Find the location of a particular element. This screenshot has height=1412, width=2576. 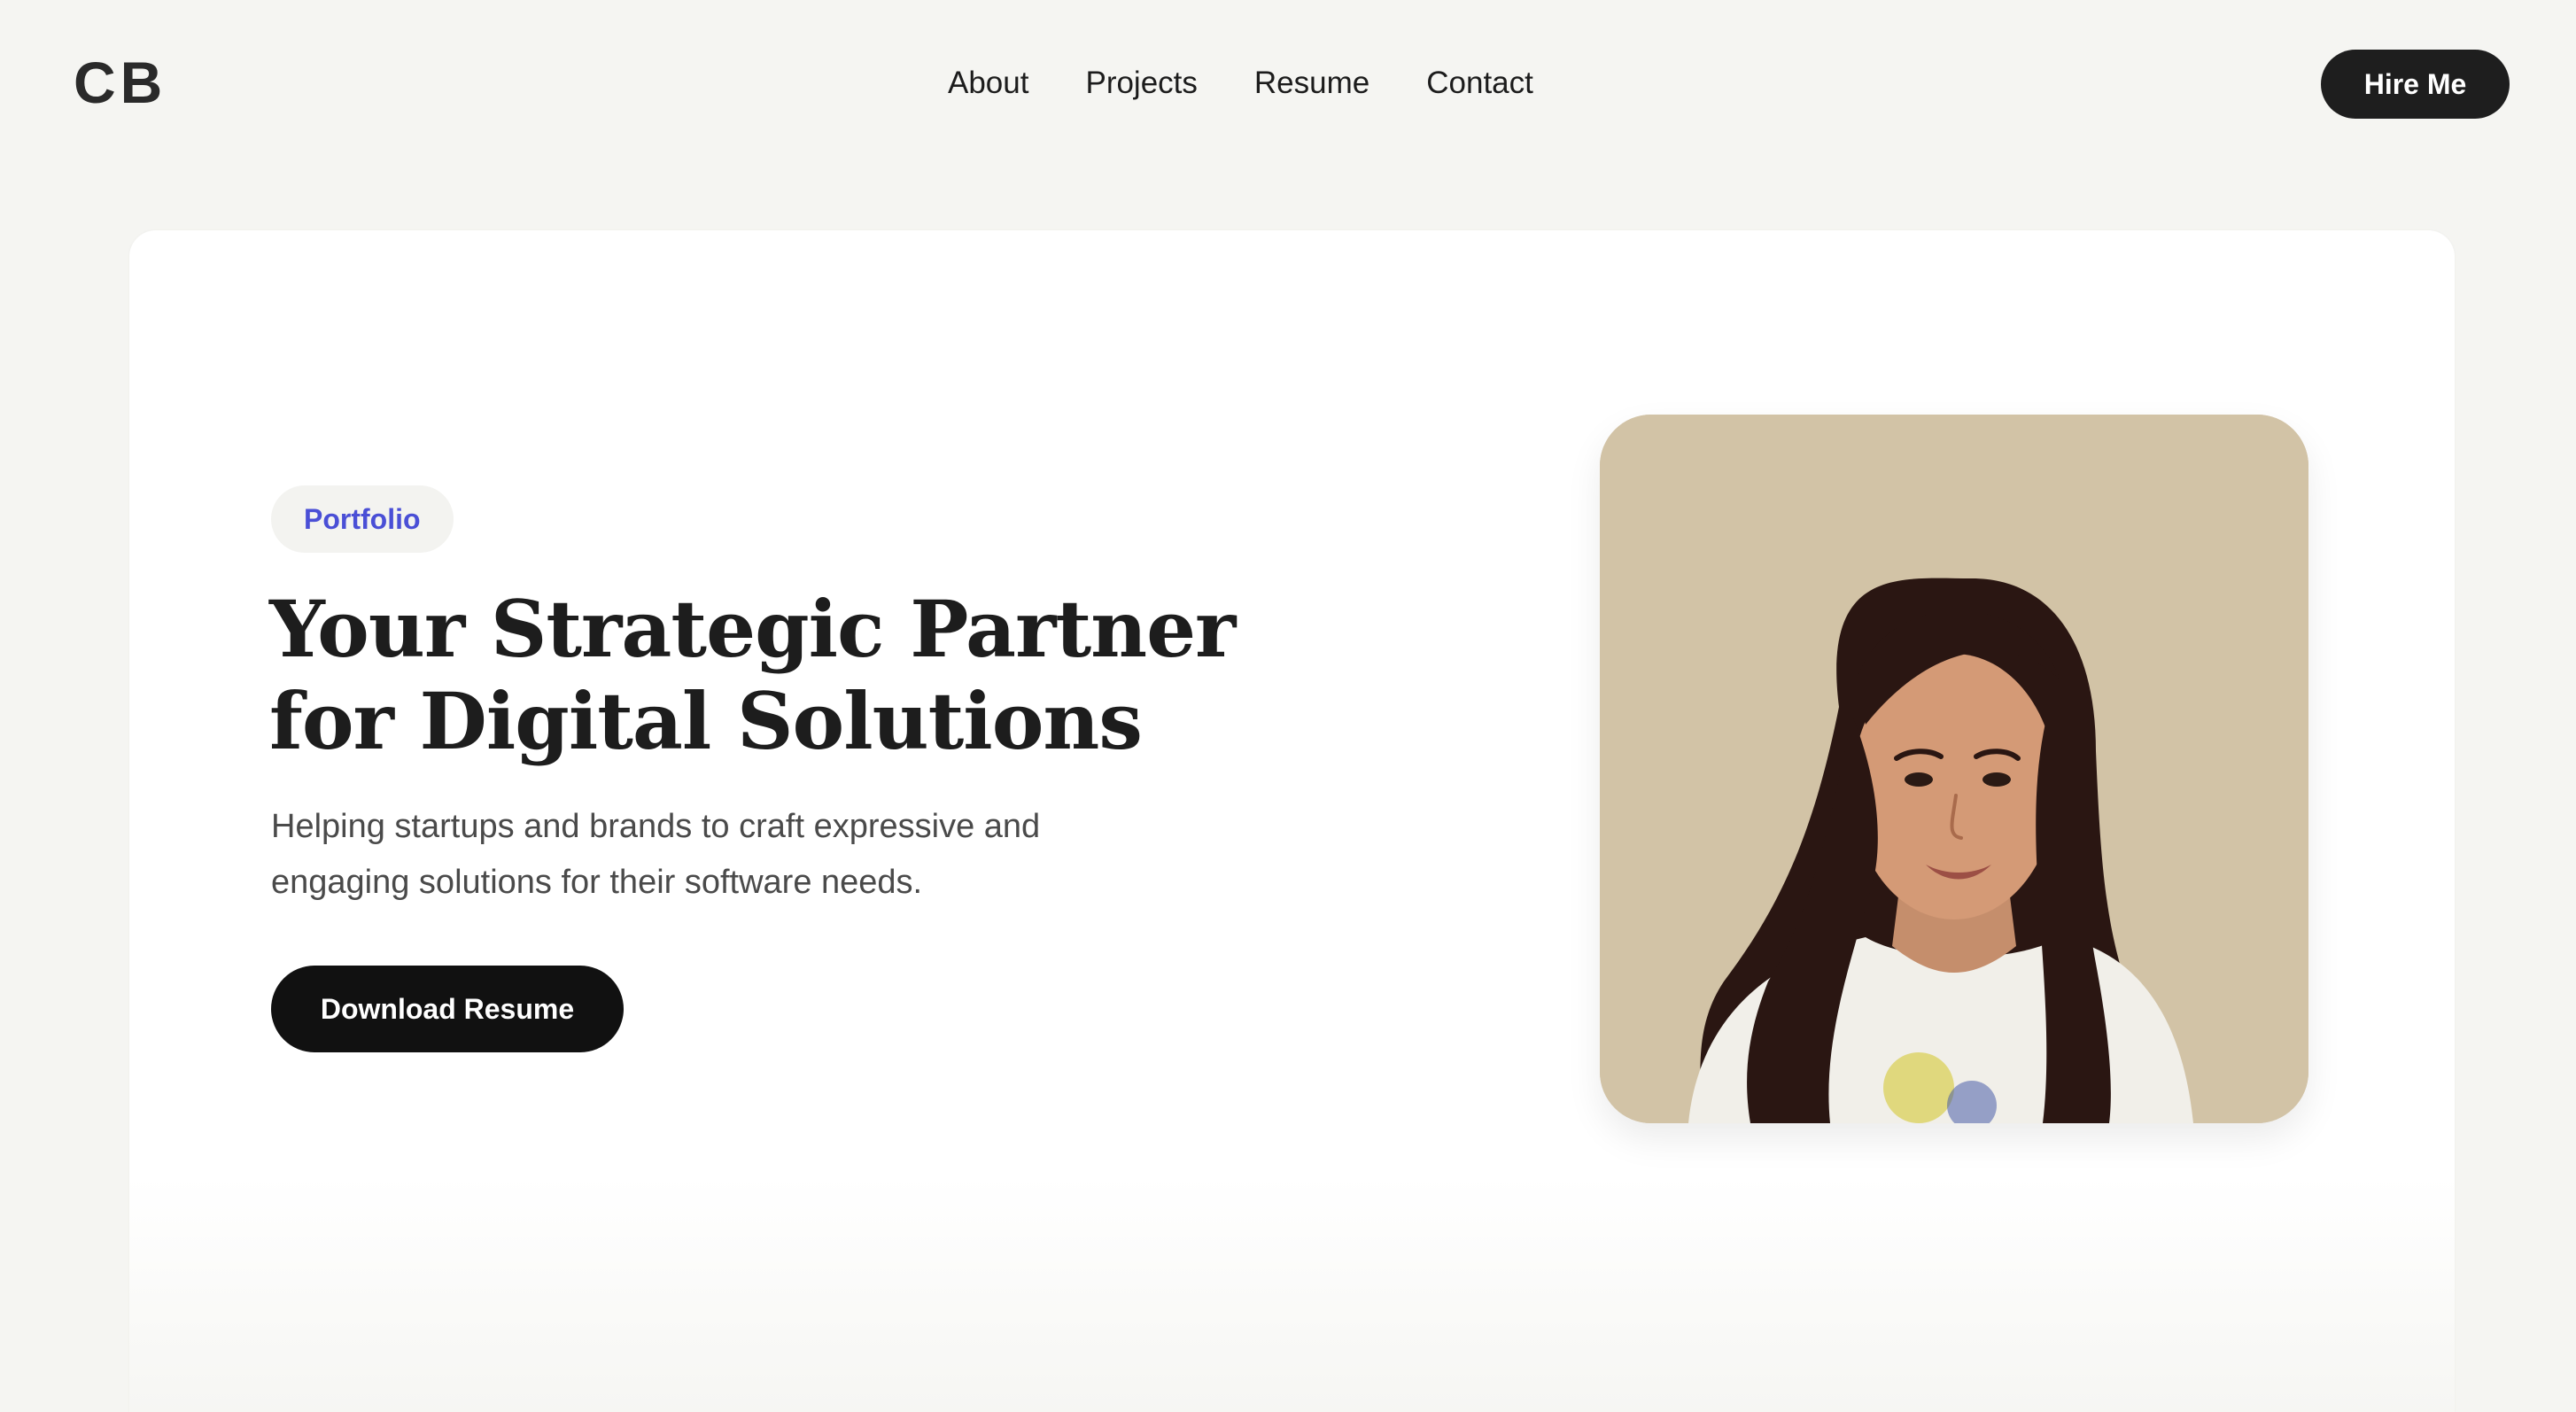

nav-link-about: About is located at coordinates (988, 83).